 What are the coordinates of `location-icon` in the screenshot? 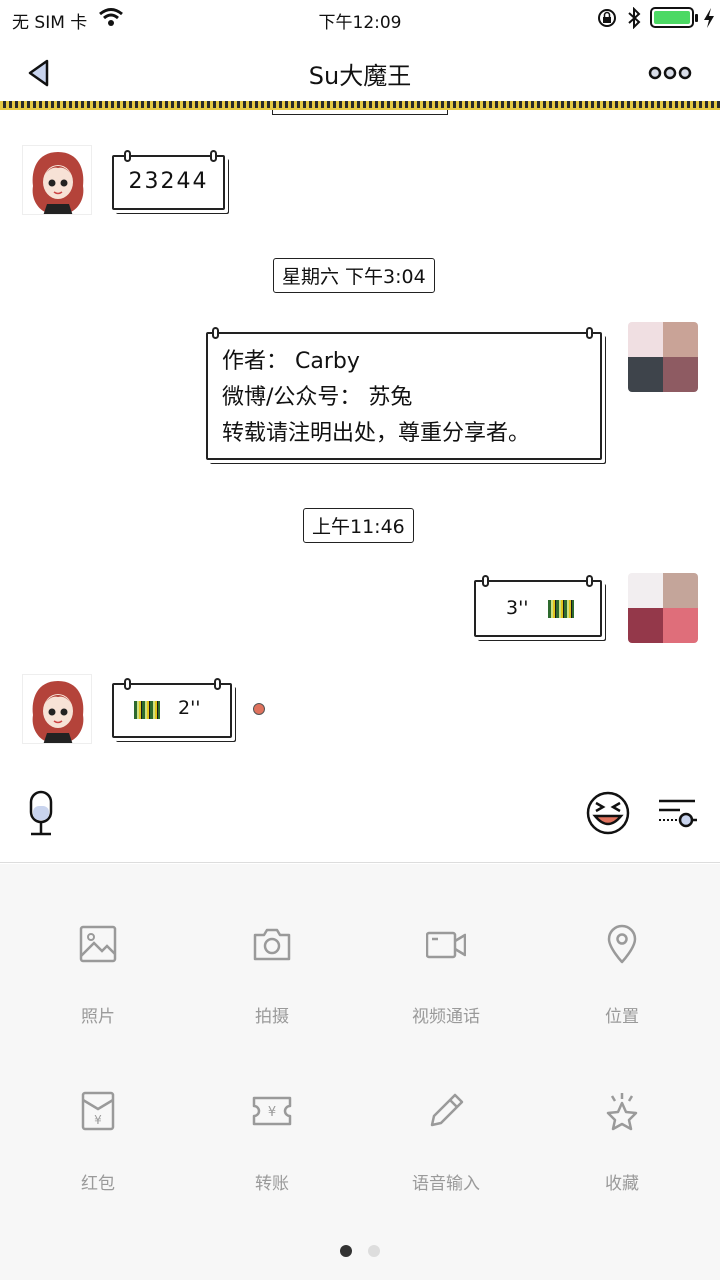 It's located at (622, 944).